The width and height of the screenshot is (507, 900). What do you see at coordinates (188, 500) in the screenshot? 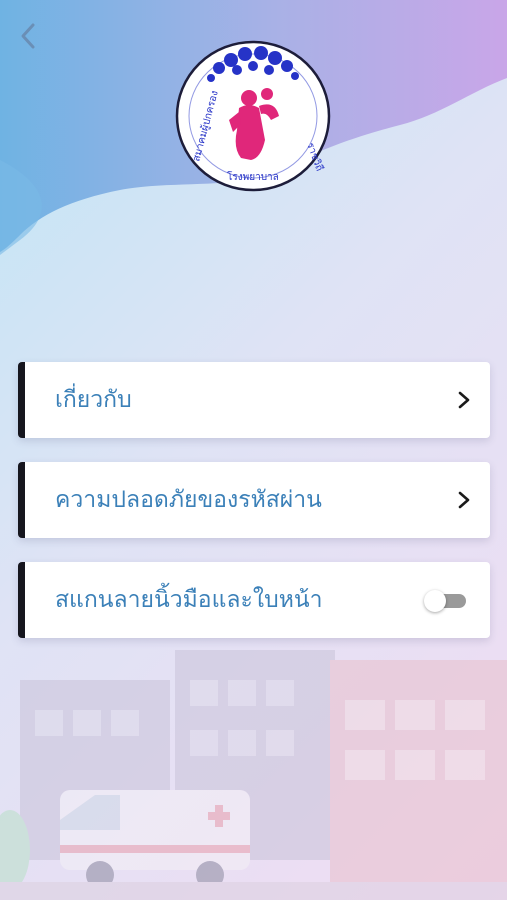
I see `password-security-label: ความปลอดภัยของรหัสผ่าน` at bounding box center [188, 500].